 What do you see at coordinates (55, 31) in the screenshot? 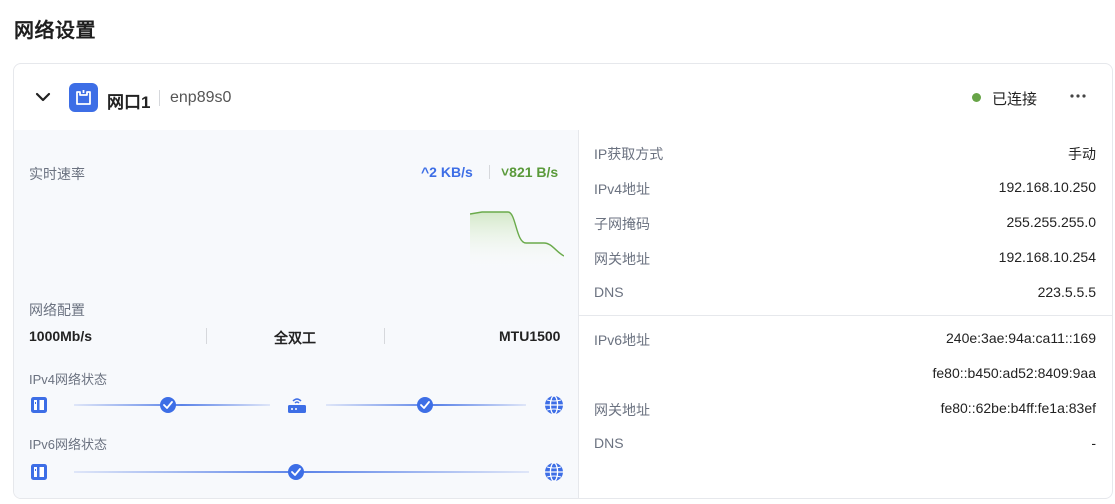
I see `page-title: 网络设置` at bounding box center [55, 31].